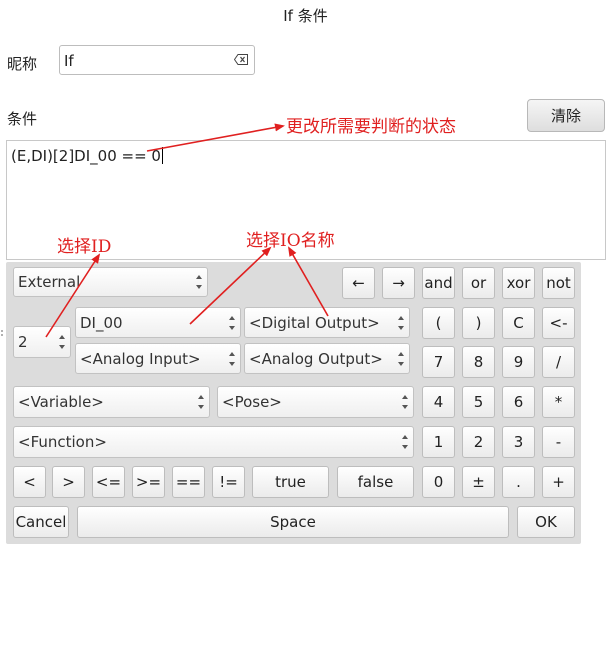  I want to click on io-name-select: DI_00, so click(158, 322).